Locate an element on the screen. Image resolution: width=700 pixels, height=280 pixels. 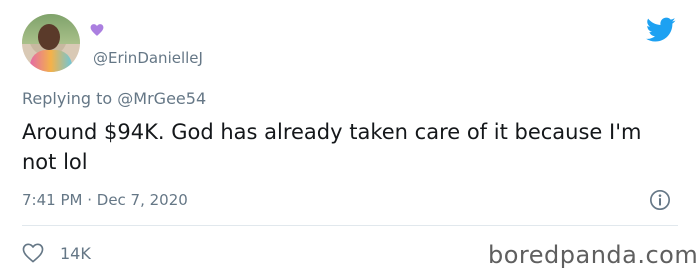
tweet-timestamp: 7:41 PM · Dec 7, 2020 is located at coordinates (105, 200).